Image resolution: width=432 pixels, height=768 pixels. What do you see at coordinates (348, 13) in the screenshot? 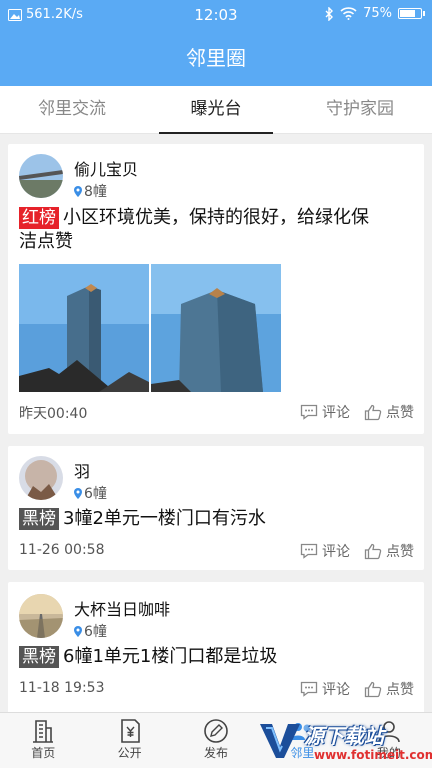
I see `wifi-icon` at bounding box center [348, 13].